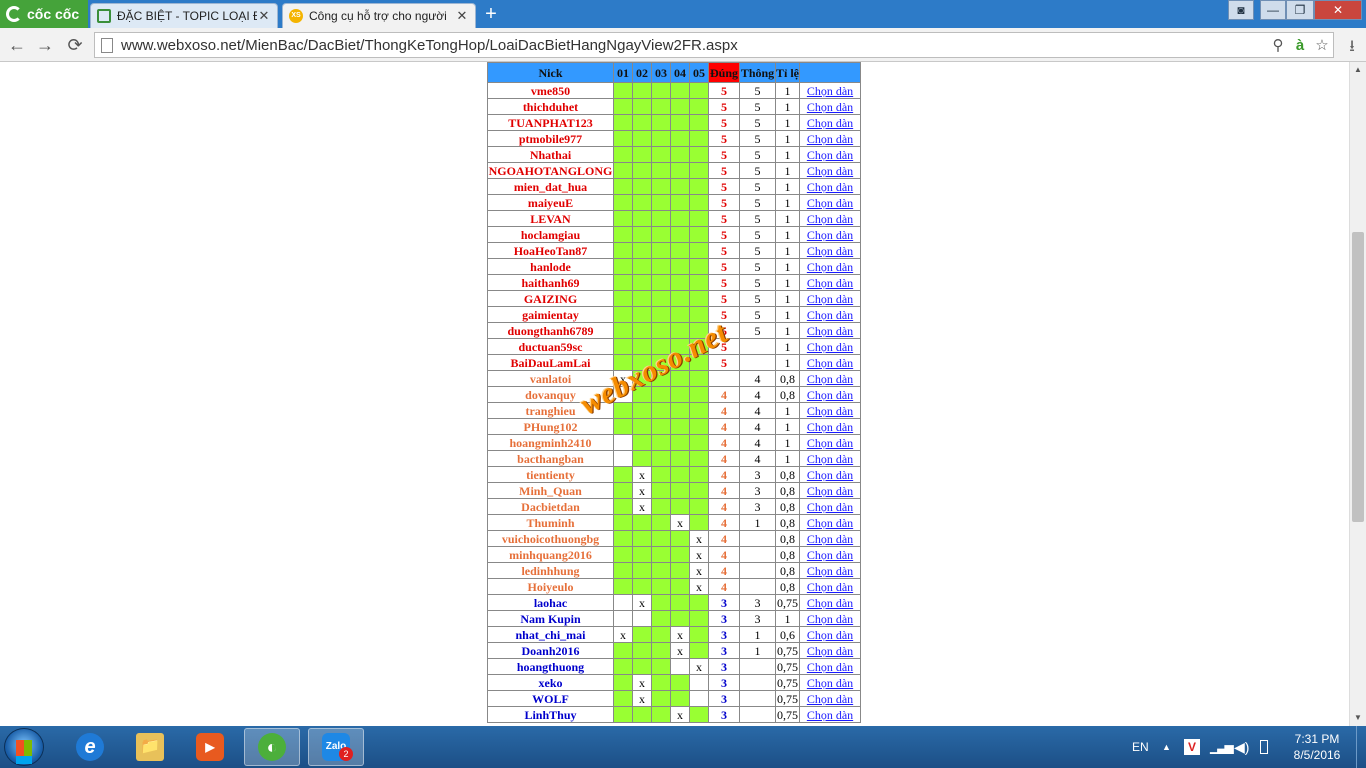 The image size is (1366, 768). What do you see at coordinates (1322, 45) in the screenshot?
I see `bookmark-star-icon: ☆` at bounding box center [1322, 45].